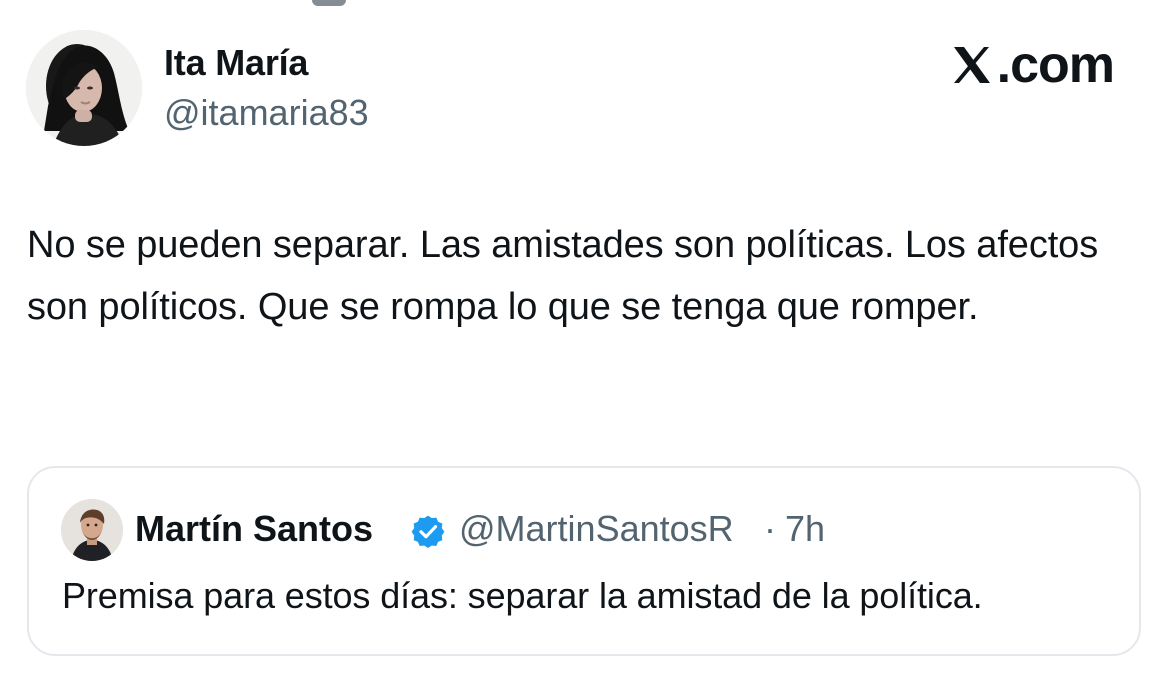 The width and height of the screenshot is (1170, 693). What do you see at coordinates (329, 3) in the screenshot?
I see `top-crop-fragment` at bounding box center [329, 3].